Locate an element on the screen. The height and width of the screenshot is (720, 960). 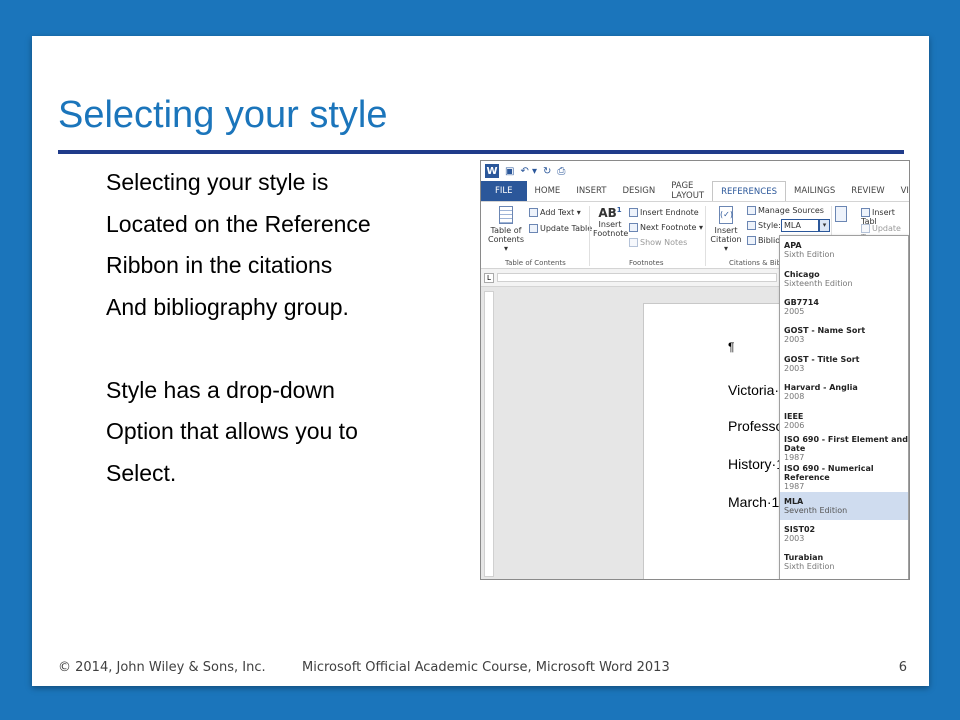
insert-caption-icon is located at coordinates (842, 214).